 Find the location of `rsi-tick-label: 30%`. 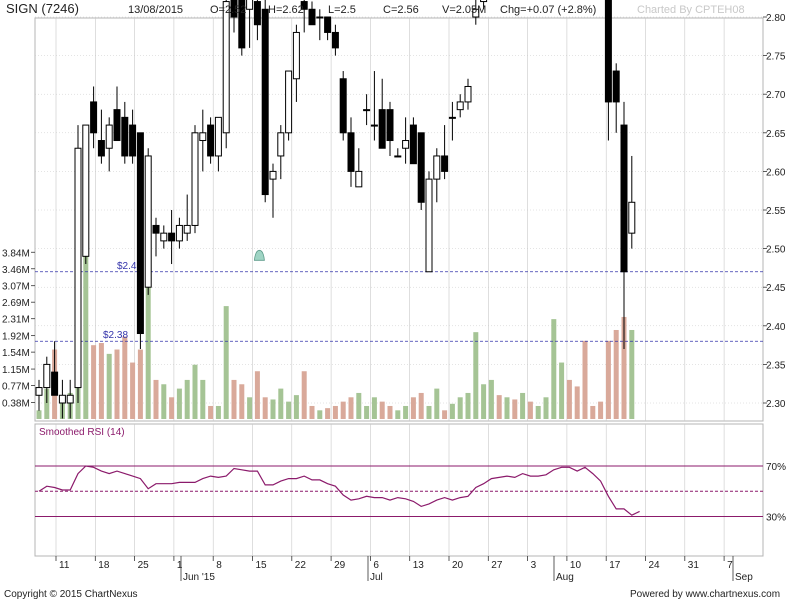

rsi-tick-label: 30% is located at coordinates (776, 518).